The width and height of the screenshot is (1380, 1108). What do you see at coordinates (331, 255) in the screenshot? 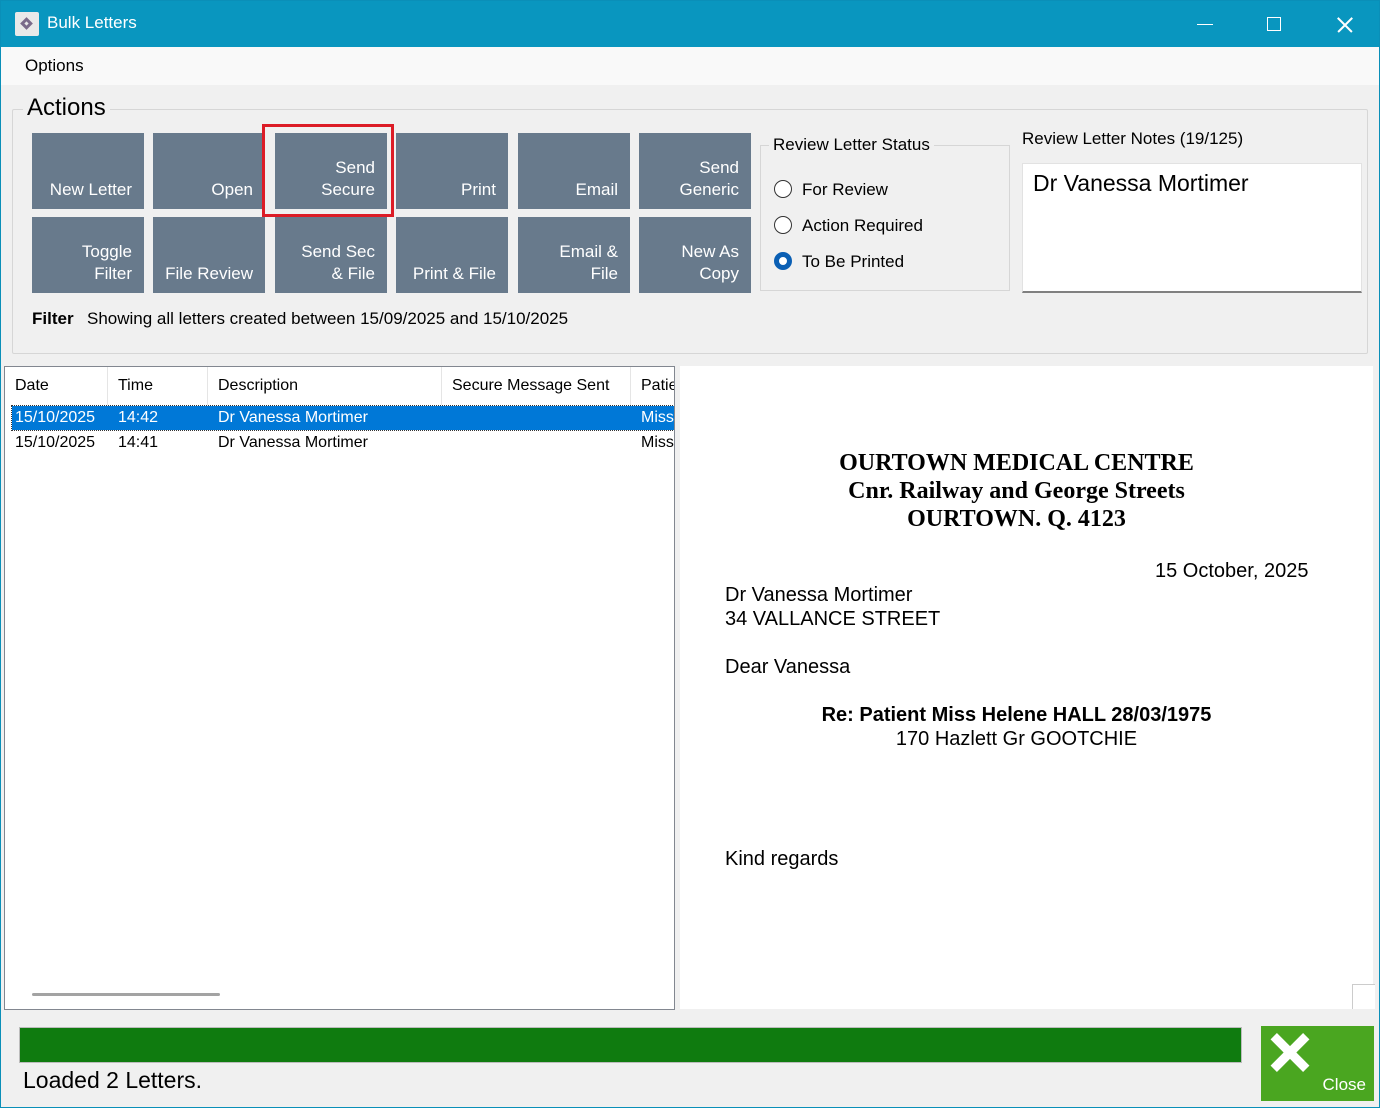
I see `send-sec-and-file-button: Send Sec & File` at bounding box center [331, 255].